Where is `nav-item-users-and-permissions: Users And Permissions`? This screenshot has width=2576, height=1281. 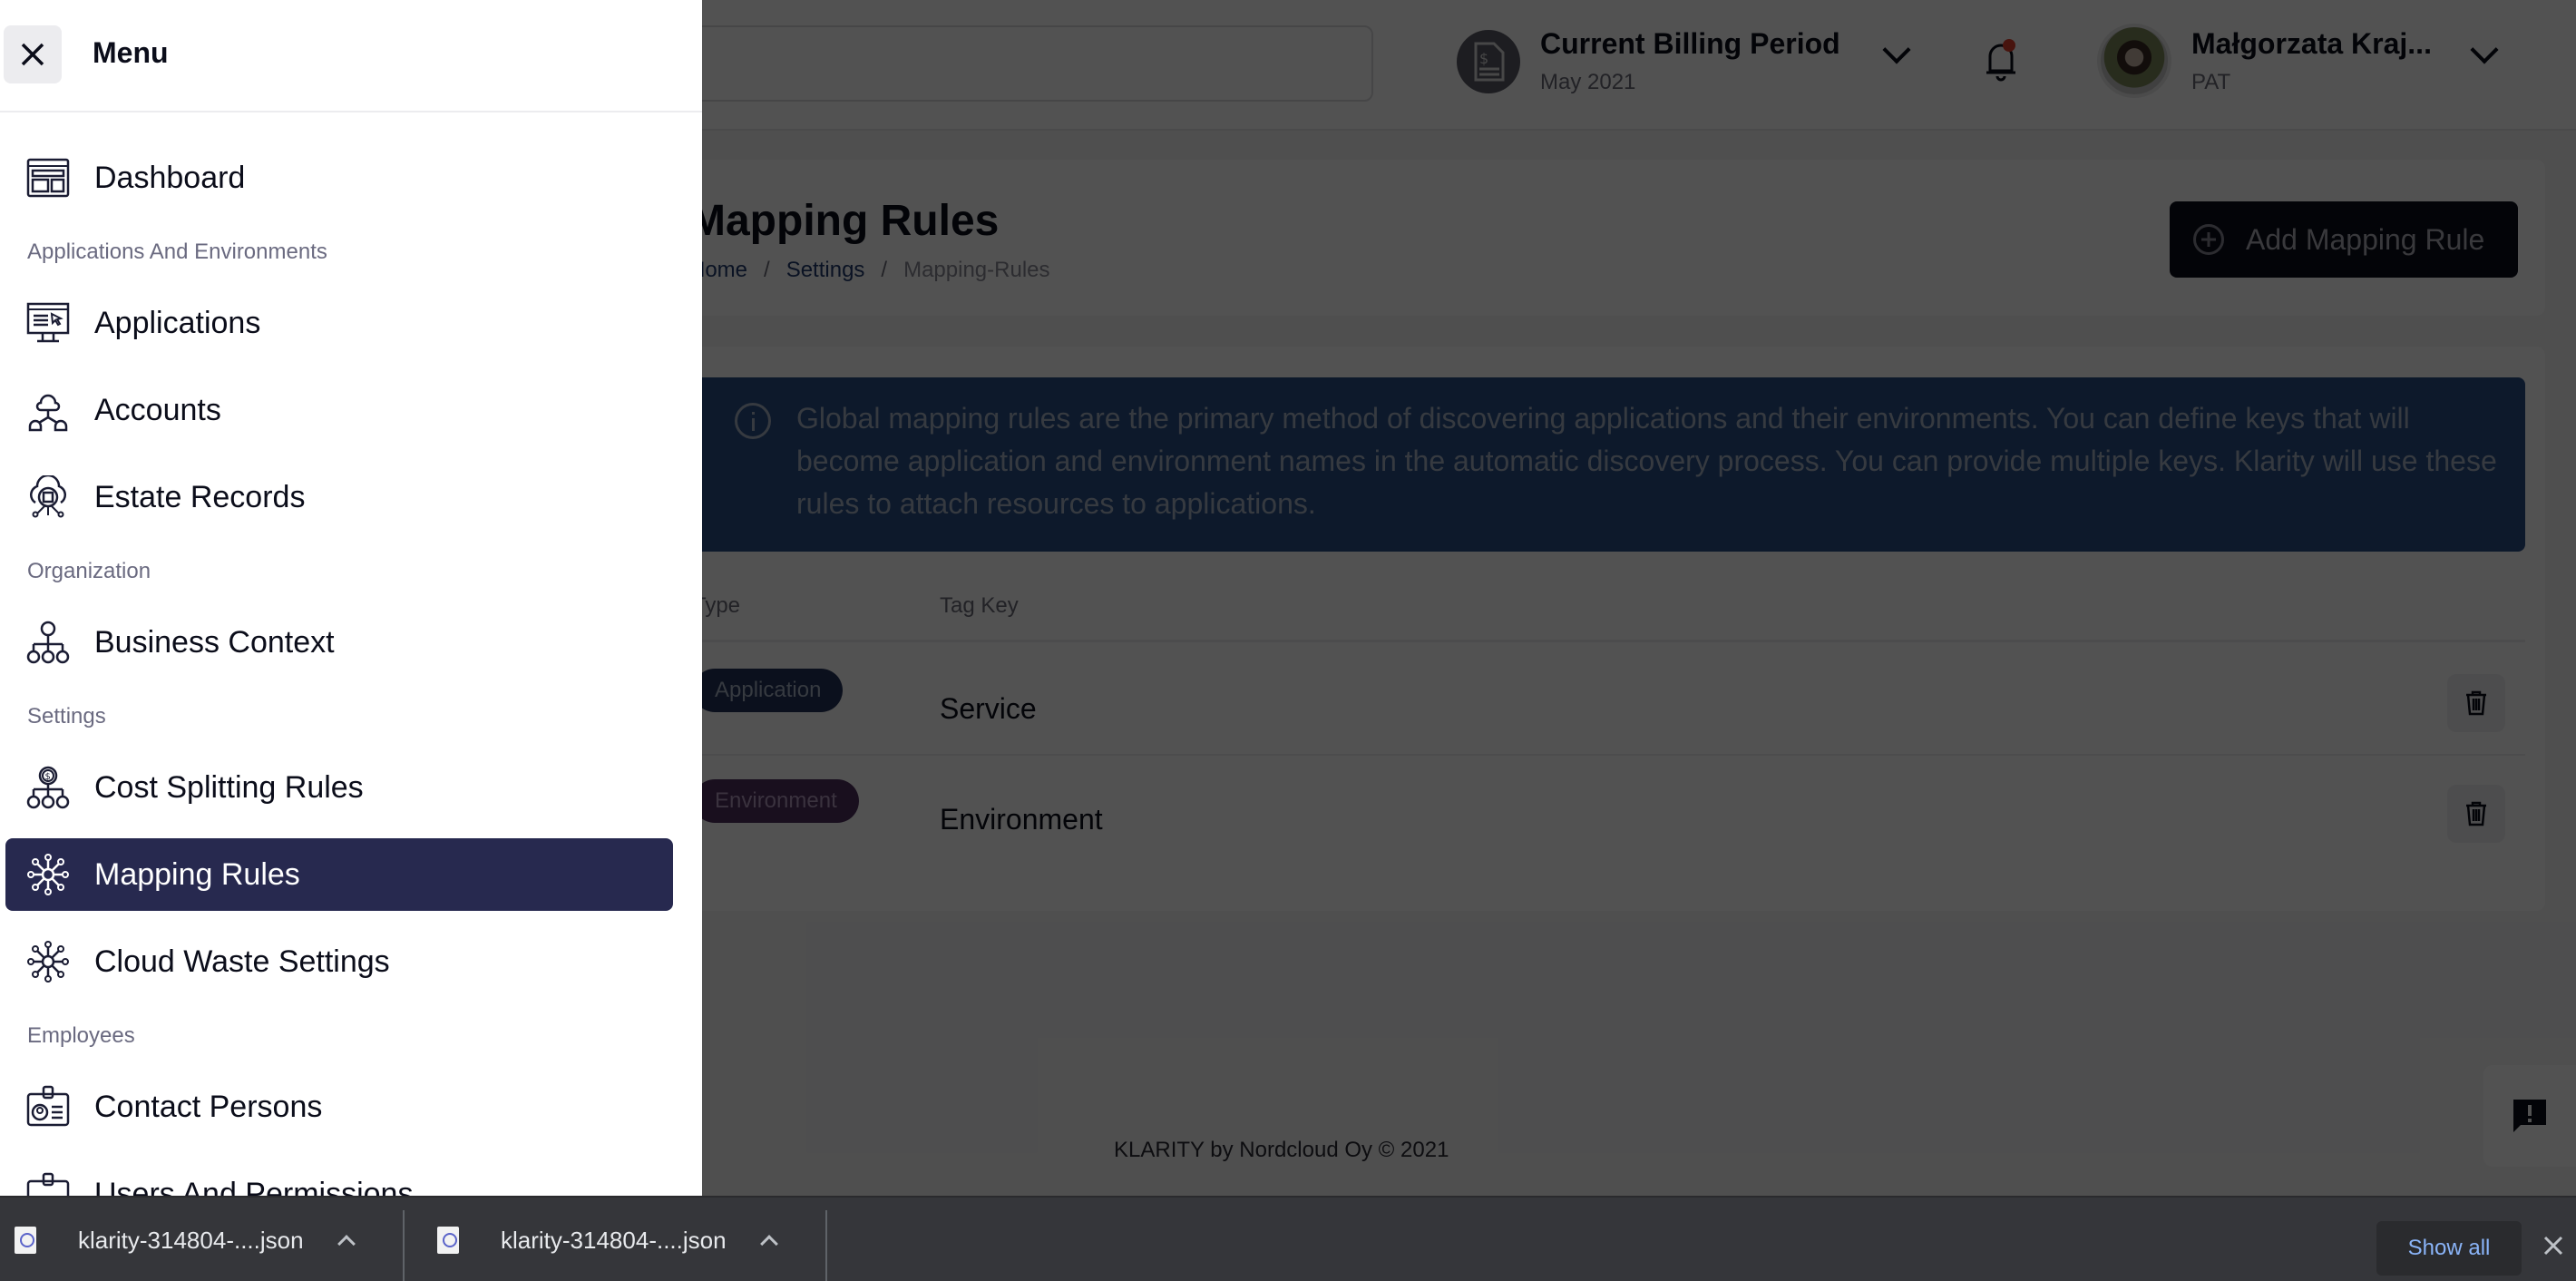
nav-item-users-and-permissions: Users And Permissions is located at coordinates (339, 1177).